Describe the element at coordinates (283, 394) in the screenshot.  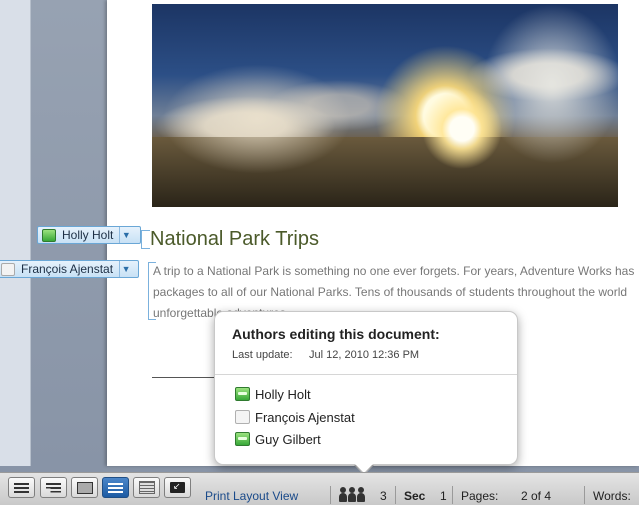
I see `author-name: Holly Holt` at that location.